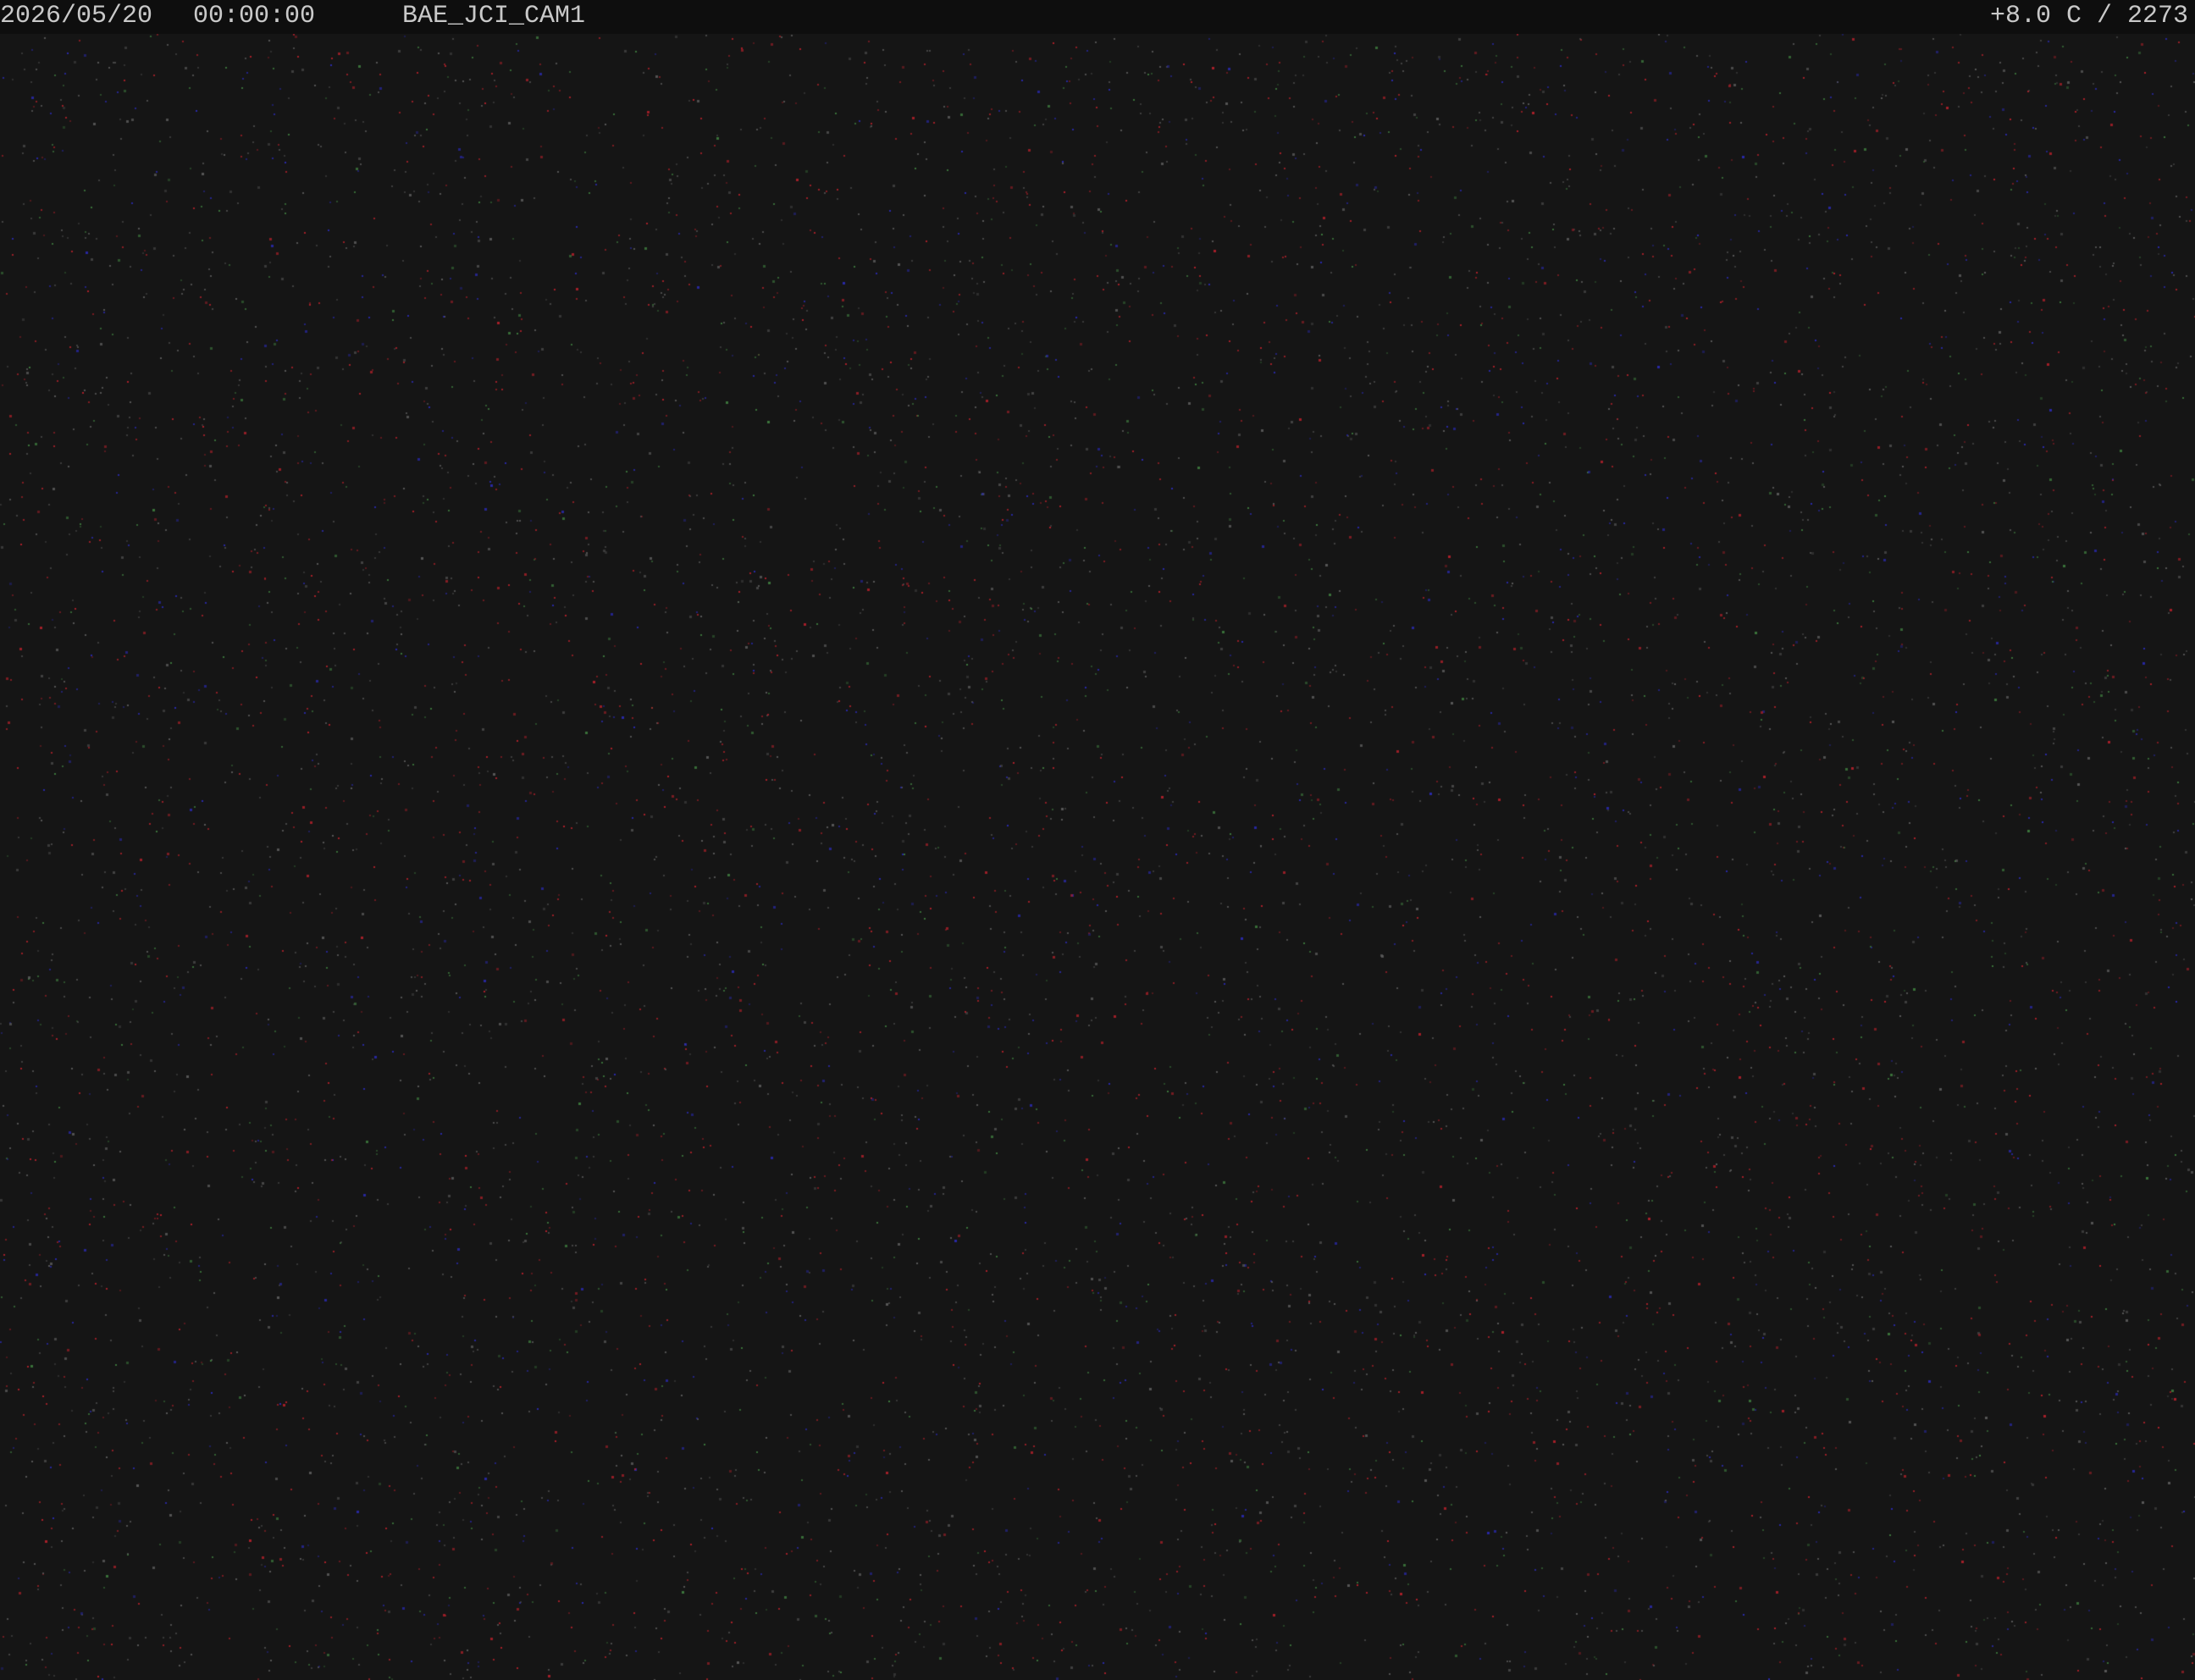 This screenshot has width=2195, height=1680. I want to click on timestamp-time: 00:00:00, so click(255, 16).